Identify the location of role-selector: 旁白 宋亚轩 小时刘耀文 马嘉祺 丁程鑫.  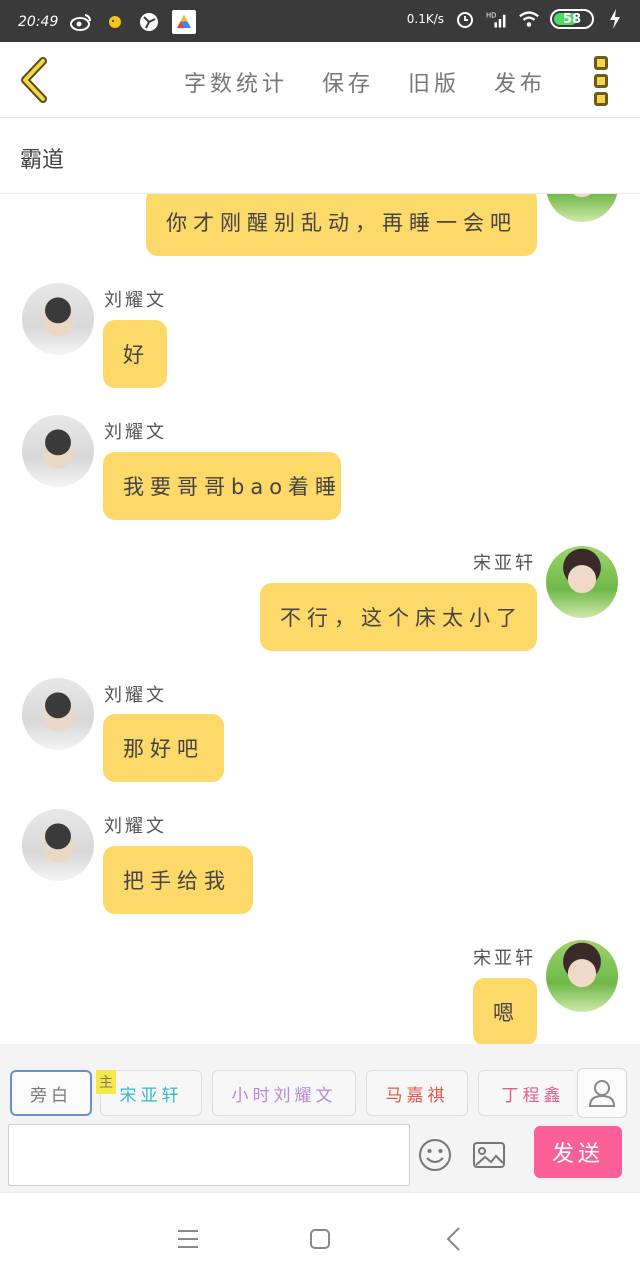
(291, 1093).